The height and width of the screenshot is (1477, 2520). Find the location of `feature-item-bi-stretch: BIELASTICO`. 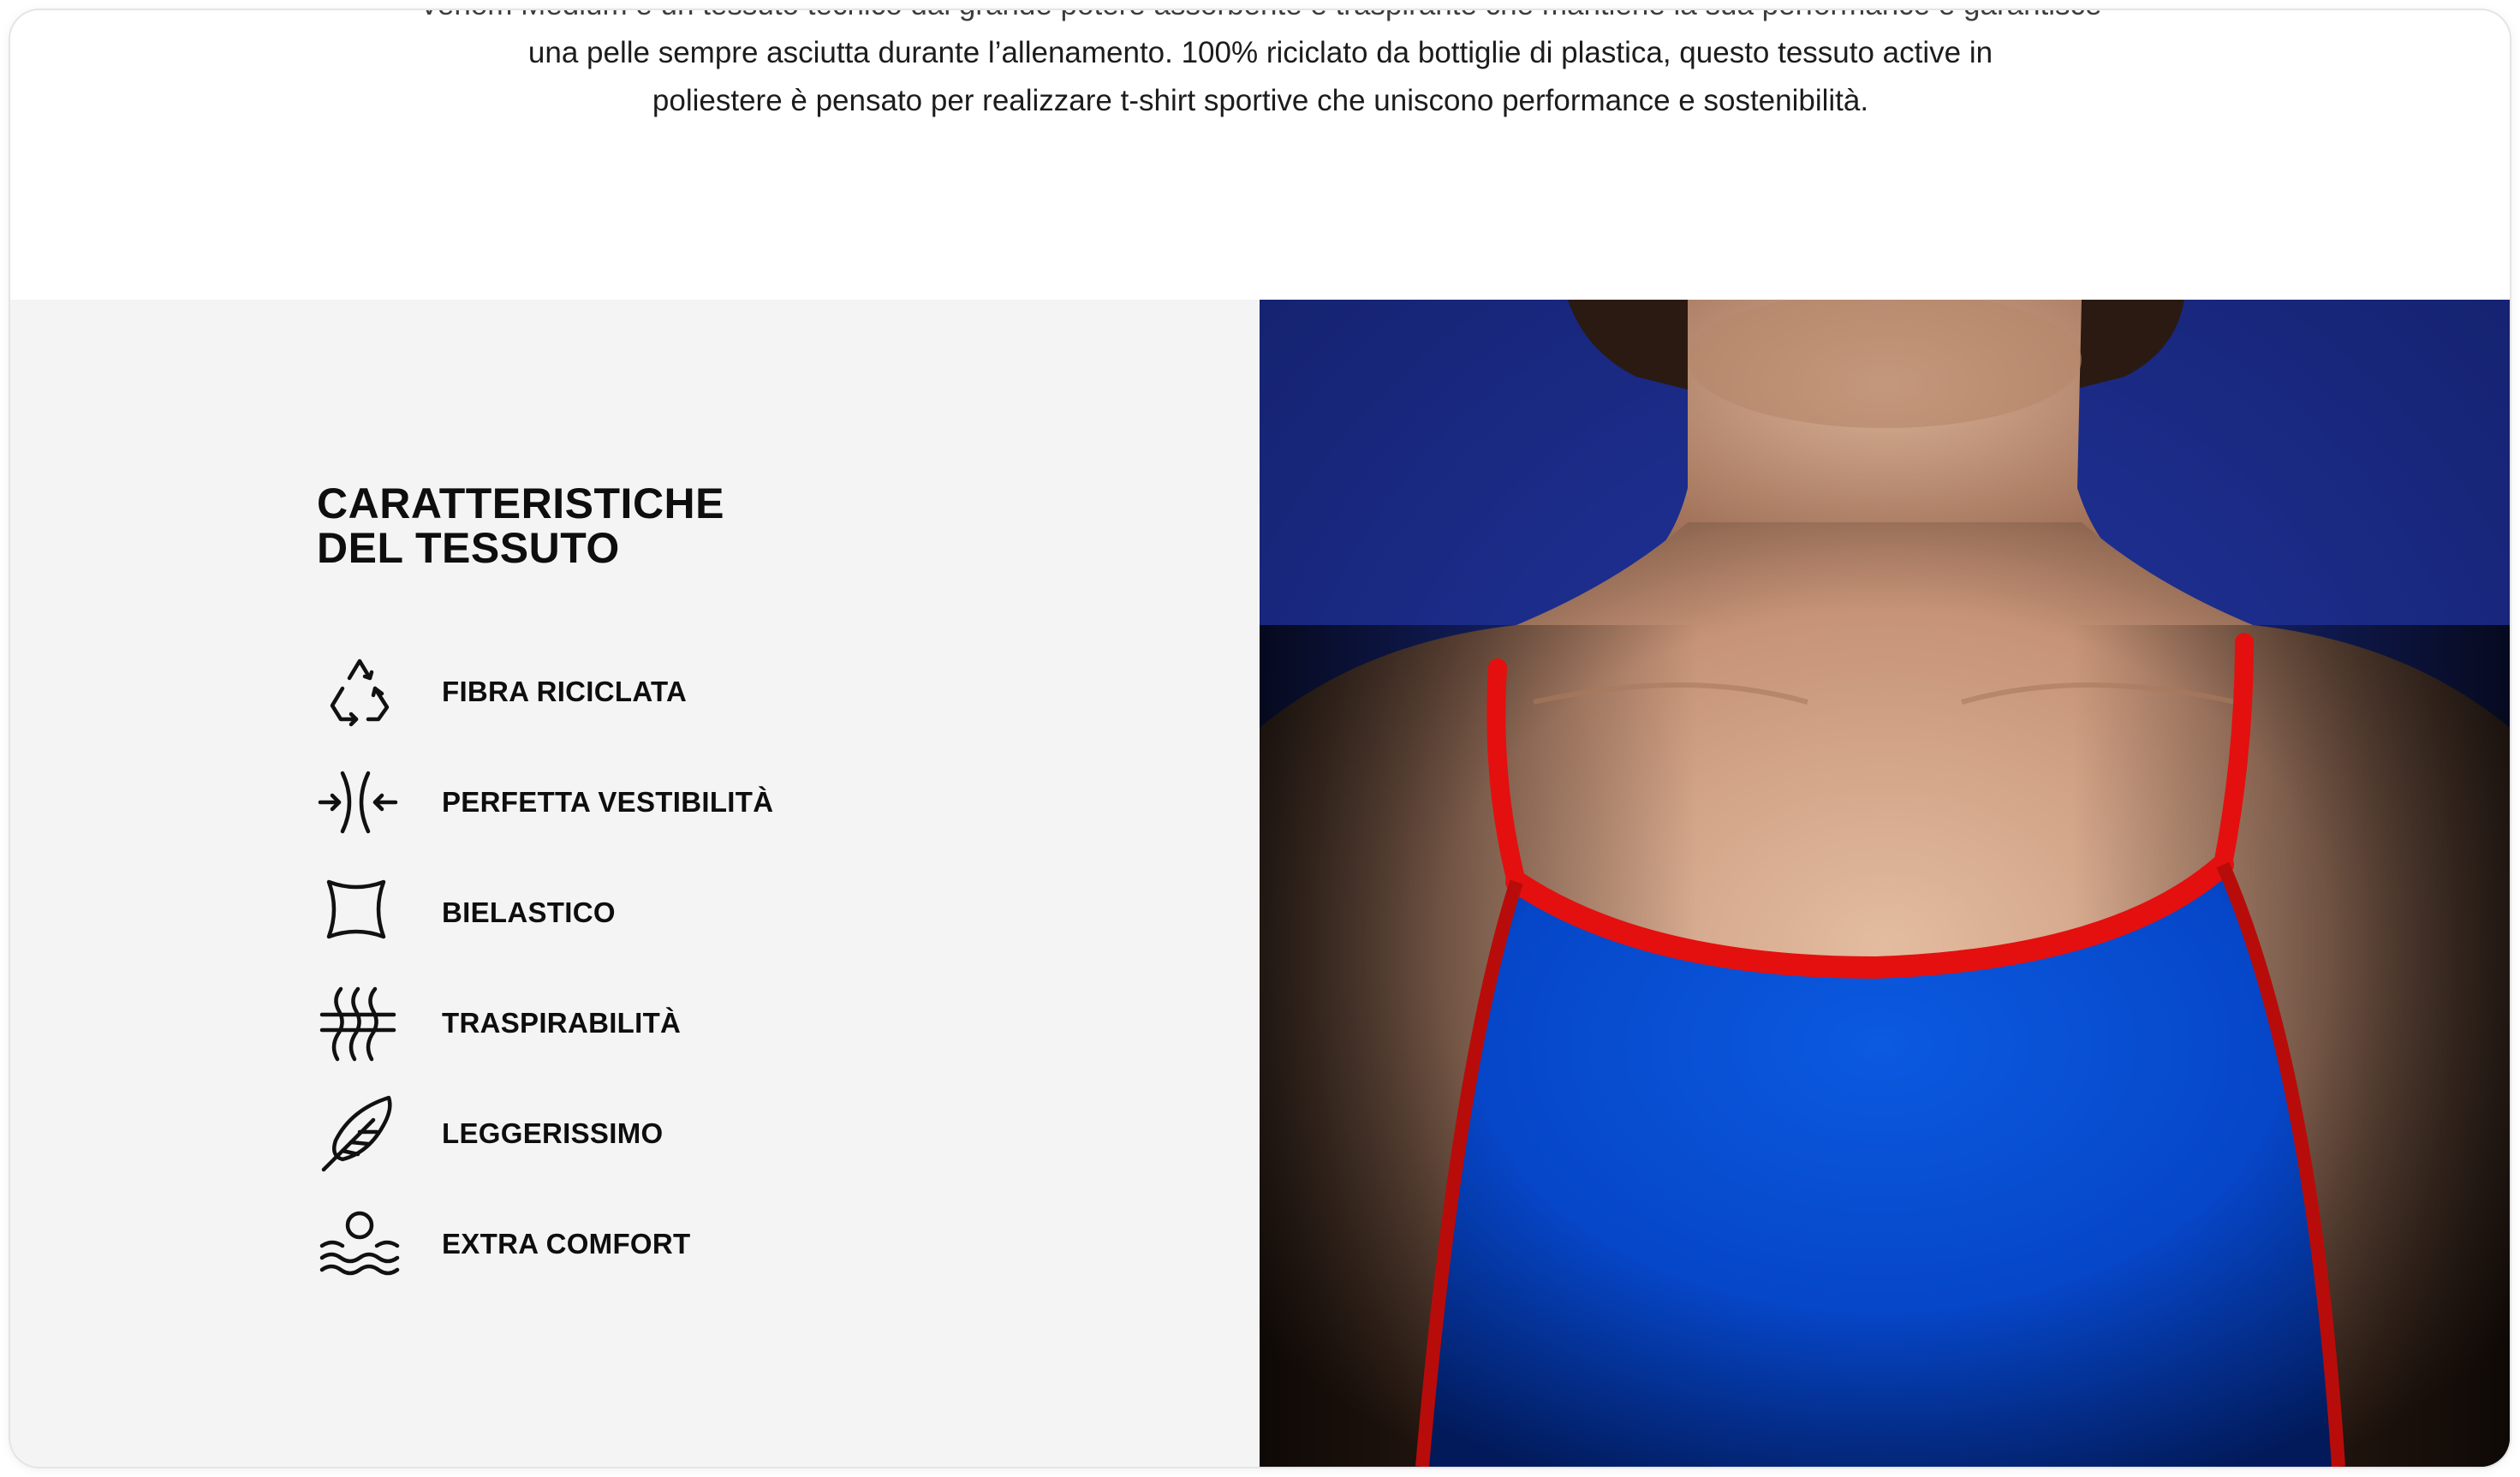

feature-item-bi-stretch: BIELASTICO is located at coordinates (616, 913).